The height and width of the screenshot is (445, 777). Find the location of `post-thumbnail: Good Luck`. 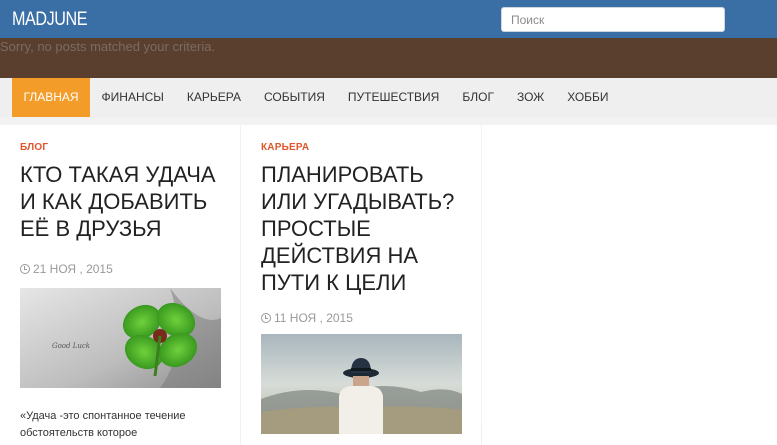

post-thumbnail: Good Luck is located at coordinates (120, 338).